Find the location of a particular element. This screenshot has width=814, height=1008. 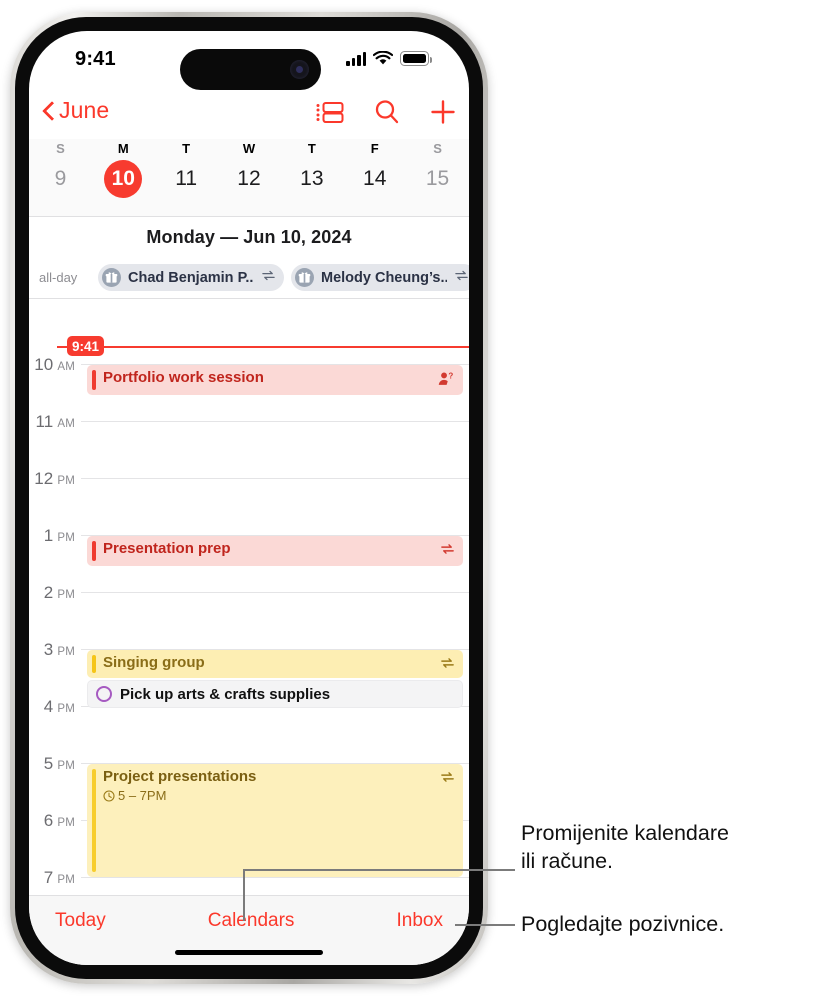

event-title: Portfolio work session is located at coordinates (183, 377).